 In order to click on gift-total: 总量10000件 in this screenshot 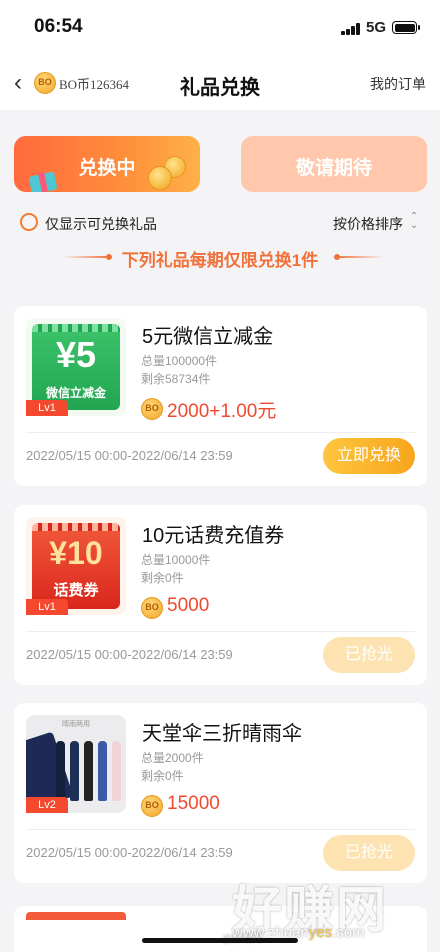, I will do `click(176, 560)`.